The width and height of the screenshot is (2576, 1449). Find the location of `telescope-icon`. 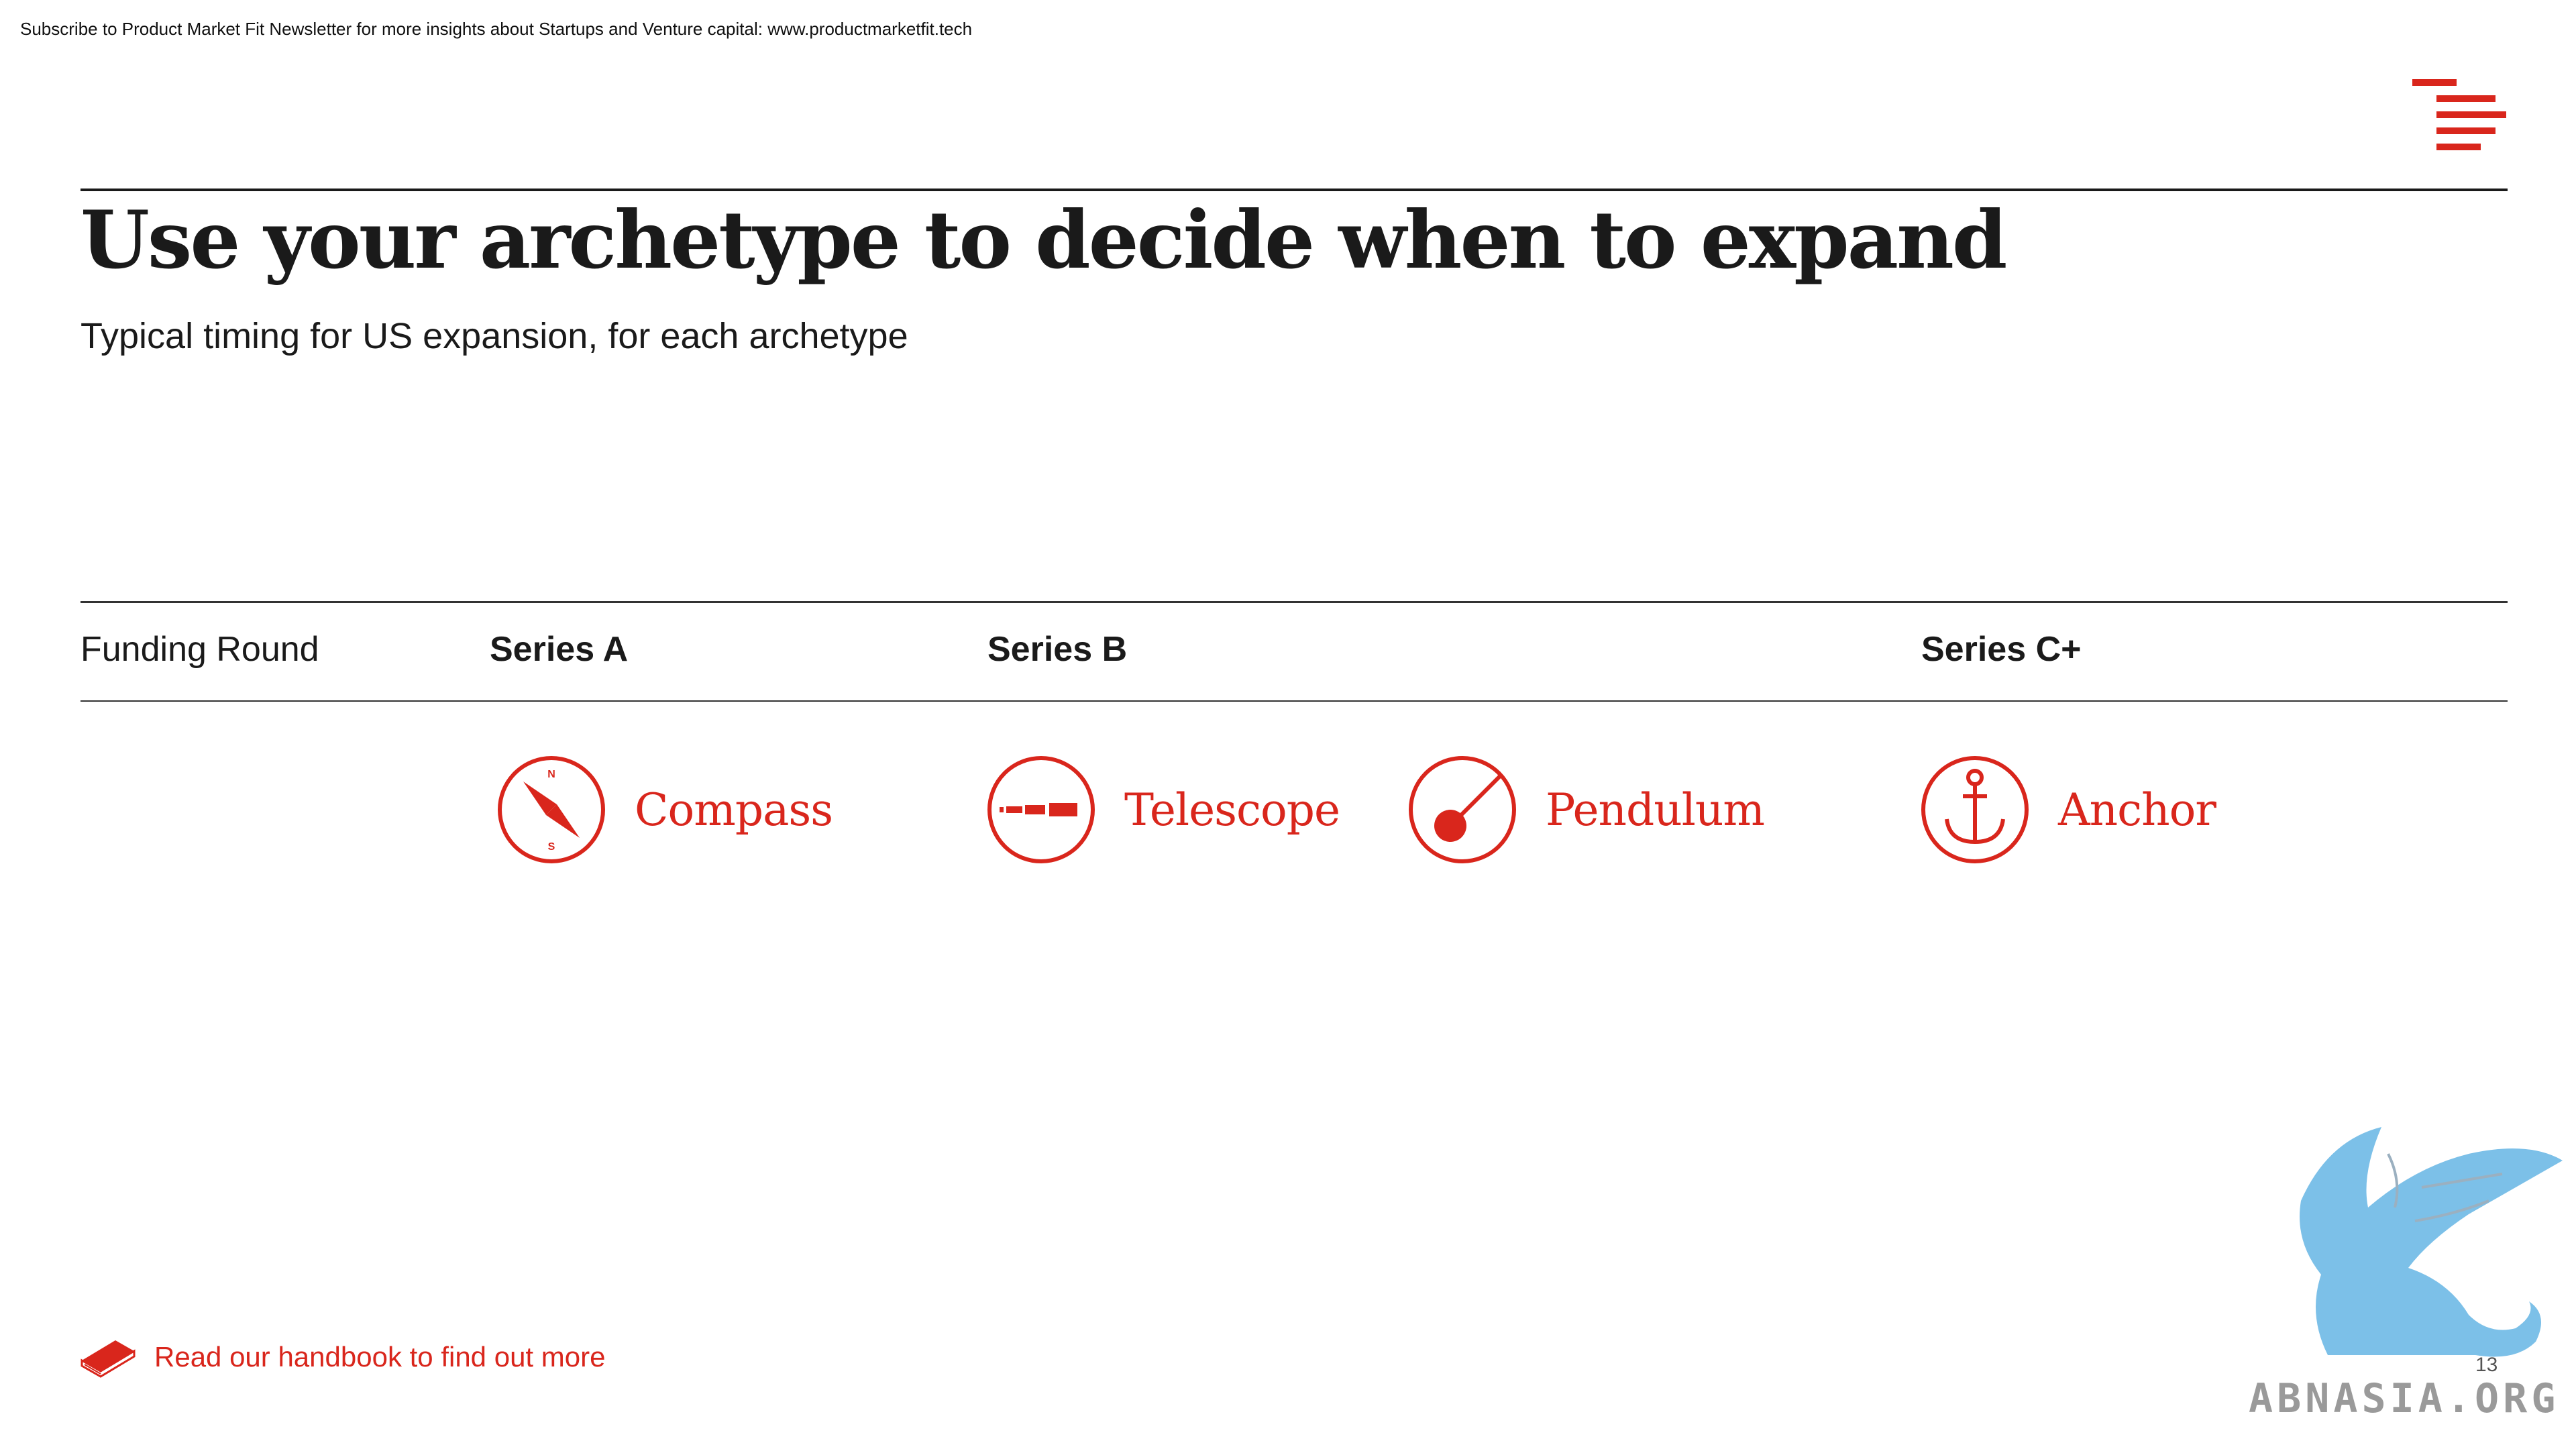

telescope-icon is located at coordinates (1041, 809).